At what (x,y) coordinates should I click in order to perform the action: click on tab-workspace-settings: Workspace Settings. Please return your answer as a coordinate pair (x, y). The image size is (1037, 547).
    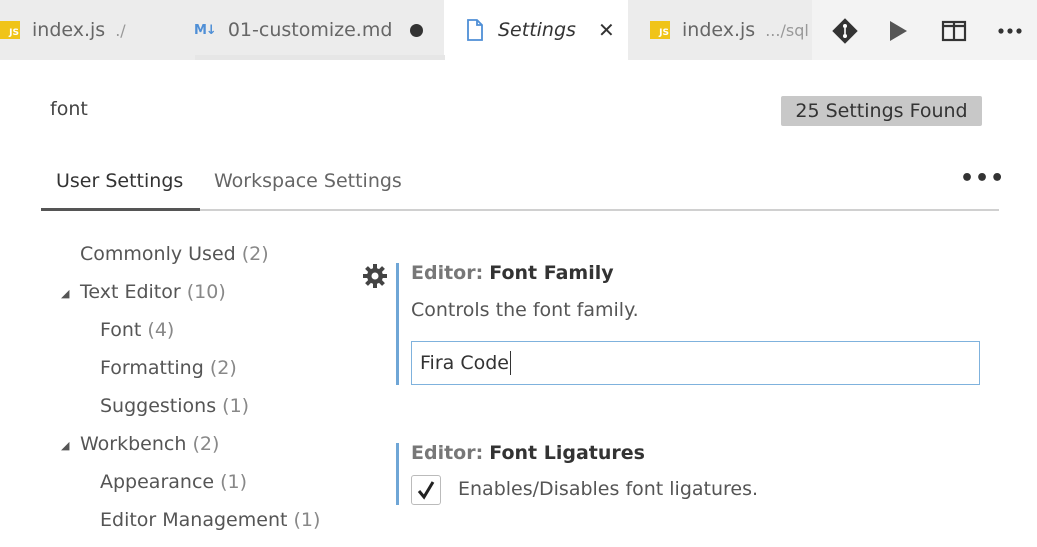
    Looking at the image, I should click on (308, 181).